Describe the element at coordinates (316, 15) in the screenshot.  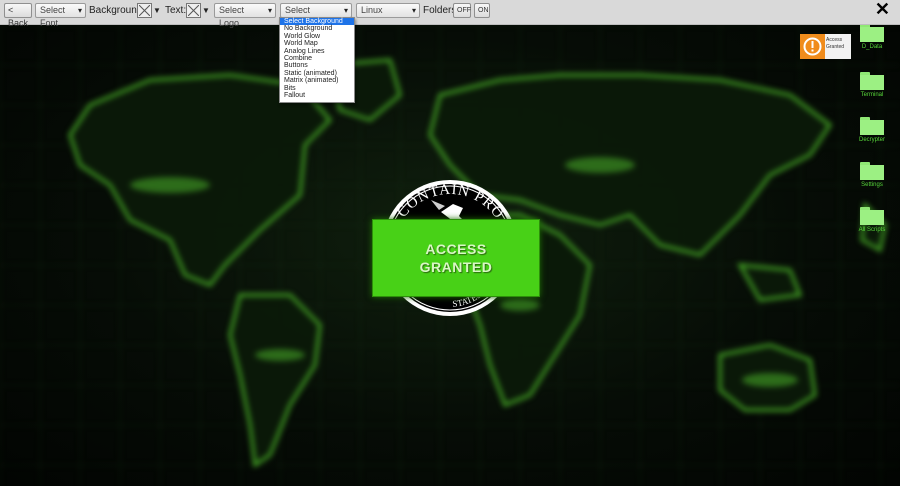
I see `background-select: Select Background` at that location.